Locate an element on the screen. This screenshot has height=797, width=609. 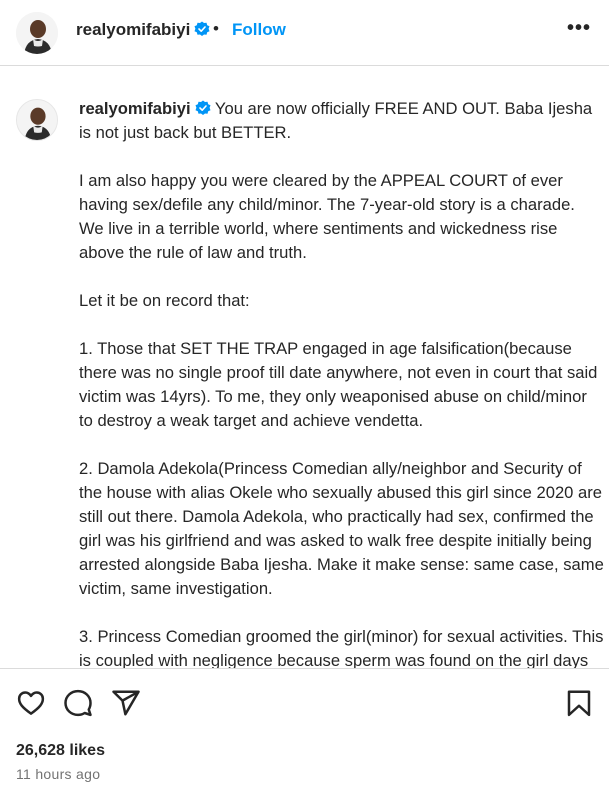
divider is located at coordinates (304, 668).